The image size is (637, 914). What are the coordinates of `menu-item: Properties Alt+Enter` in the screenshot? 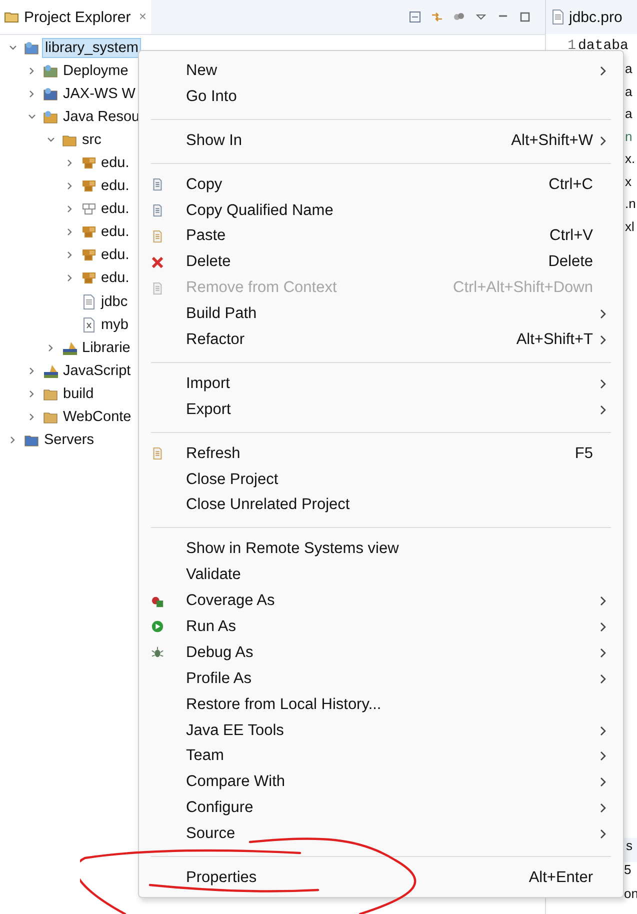 It's located at (381, 878).